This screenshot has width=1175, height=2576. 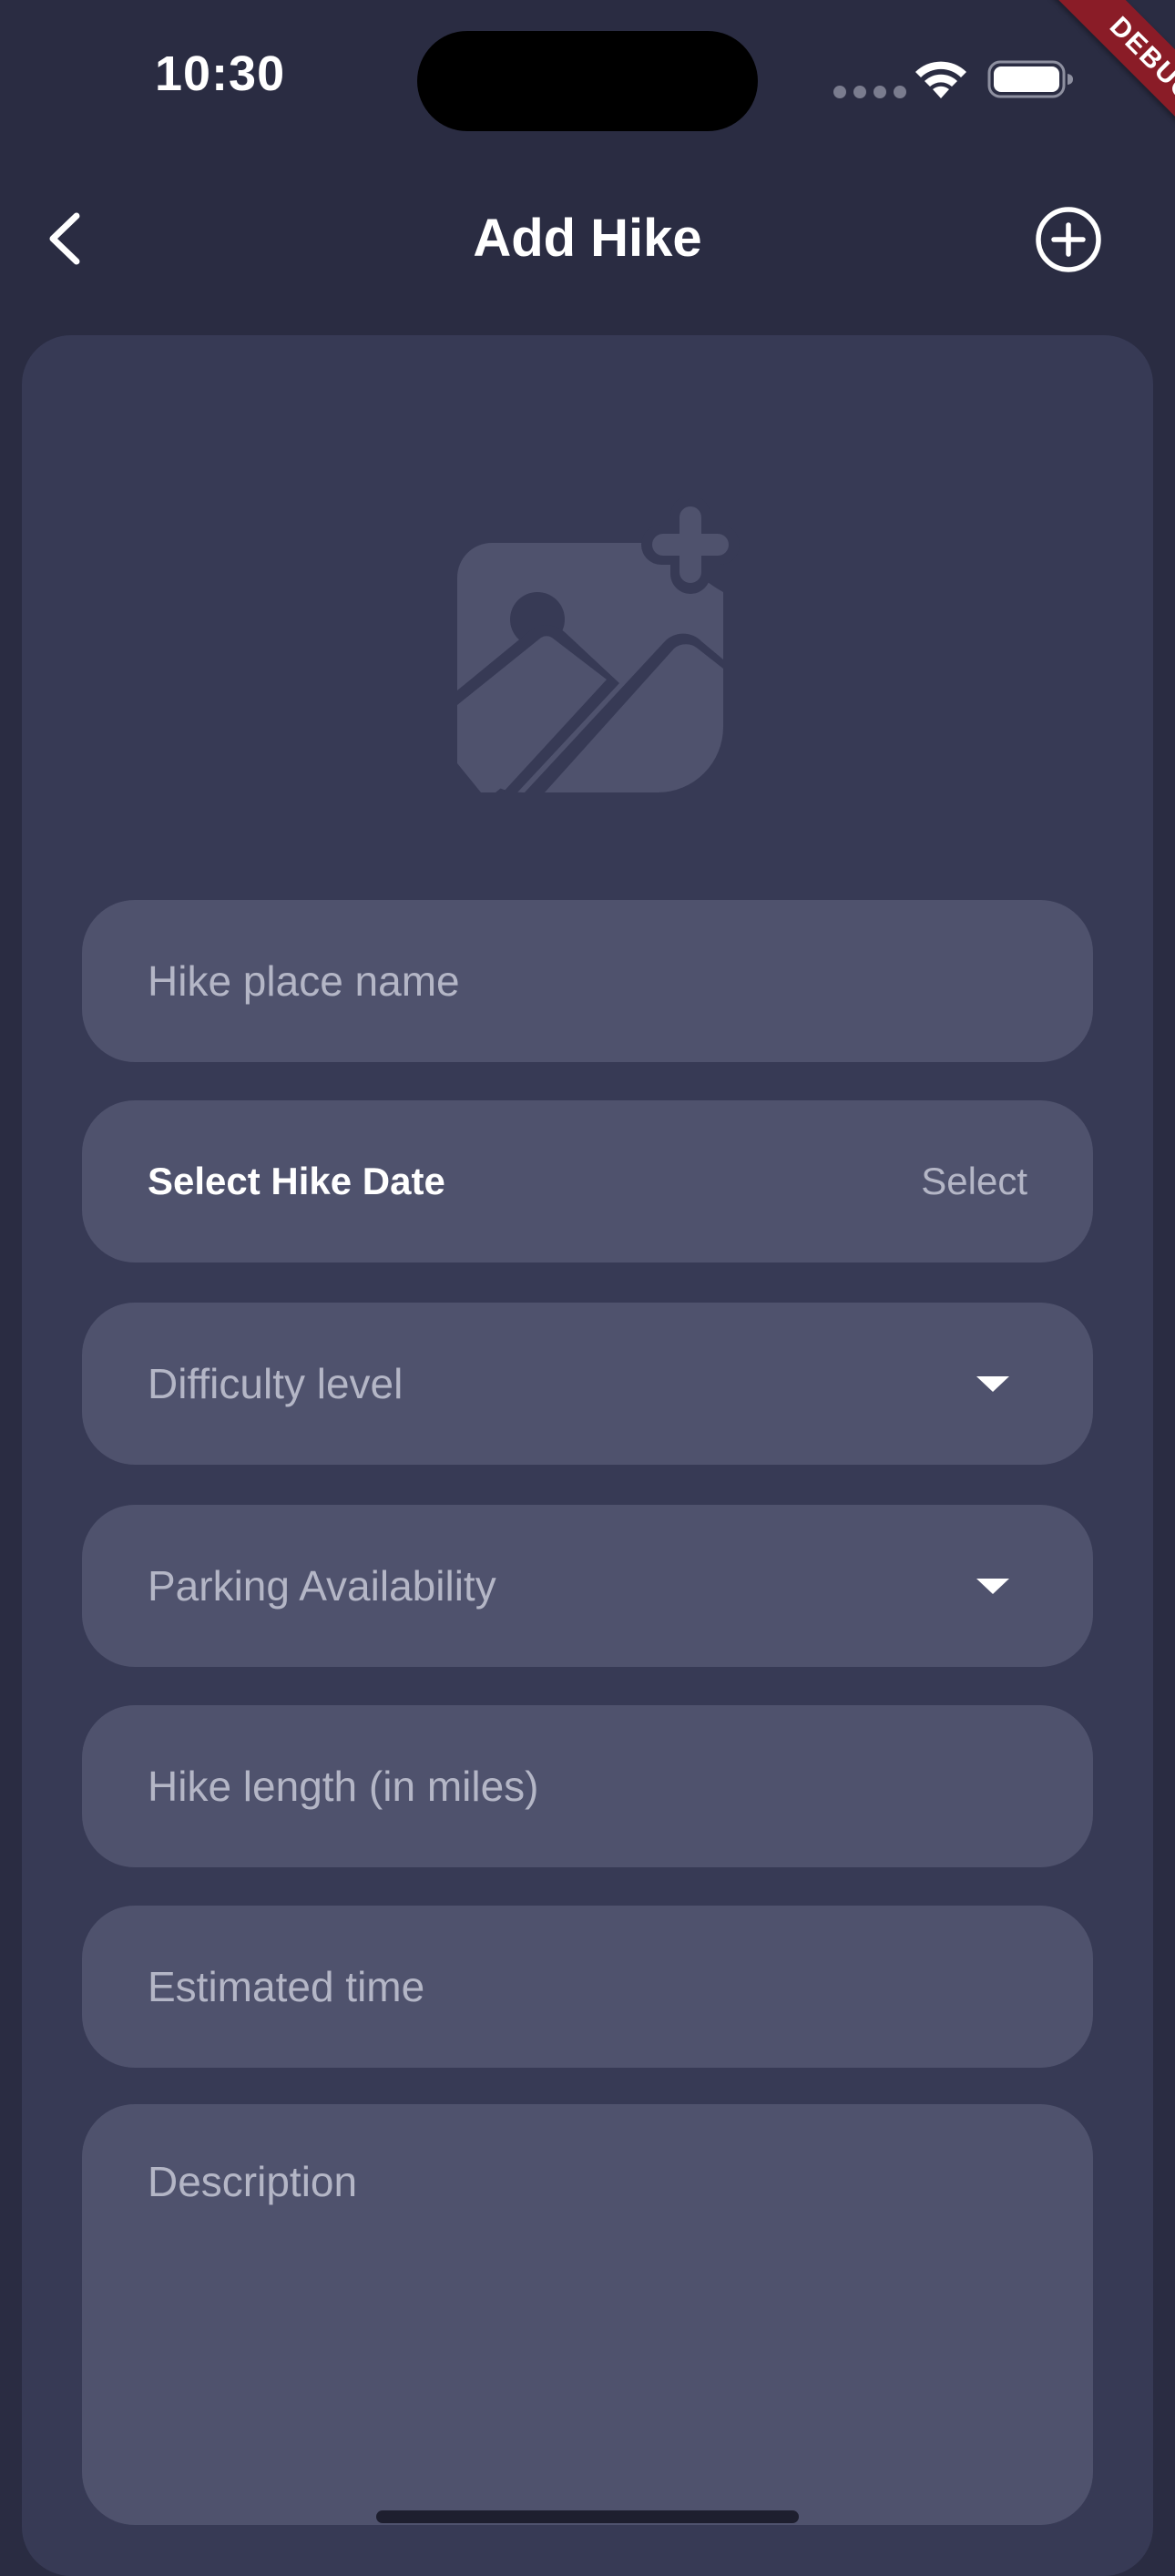 What do you see at coordinates (343, 1786) in the screenshot?
I see `hike-length-placeholder: Hike length (in miles)` at bounding box center [343, 1786].